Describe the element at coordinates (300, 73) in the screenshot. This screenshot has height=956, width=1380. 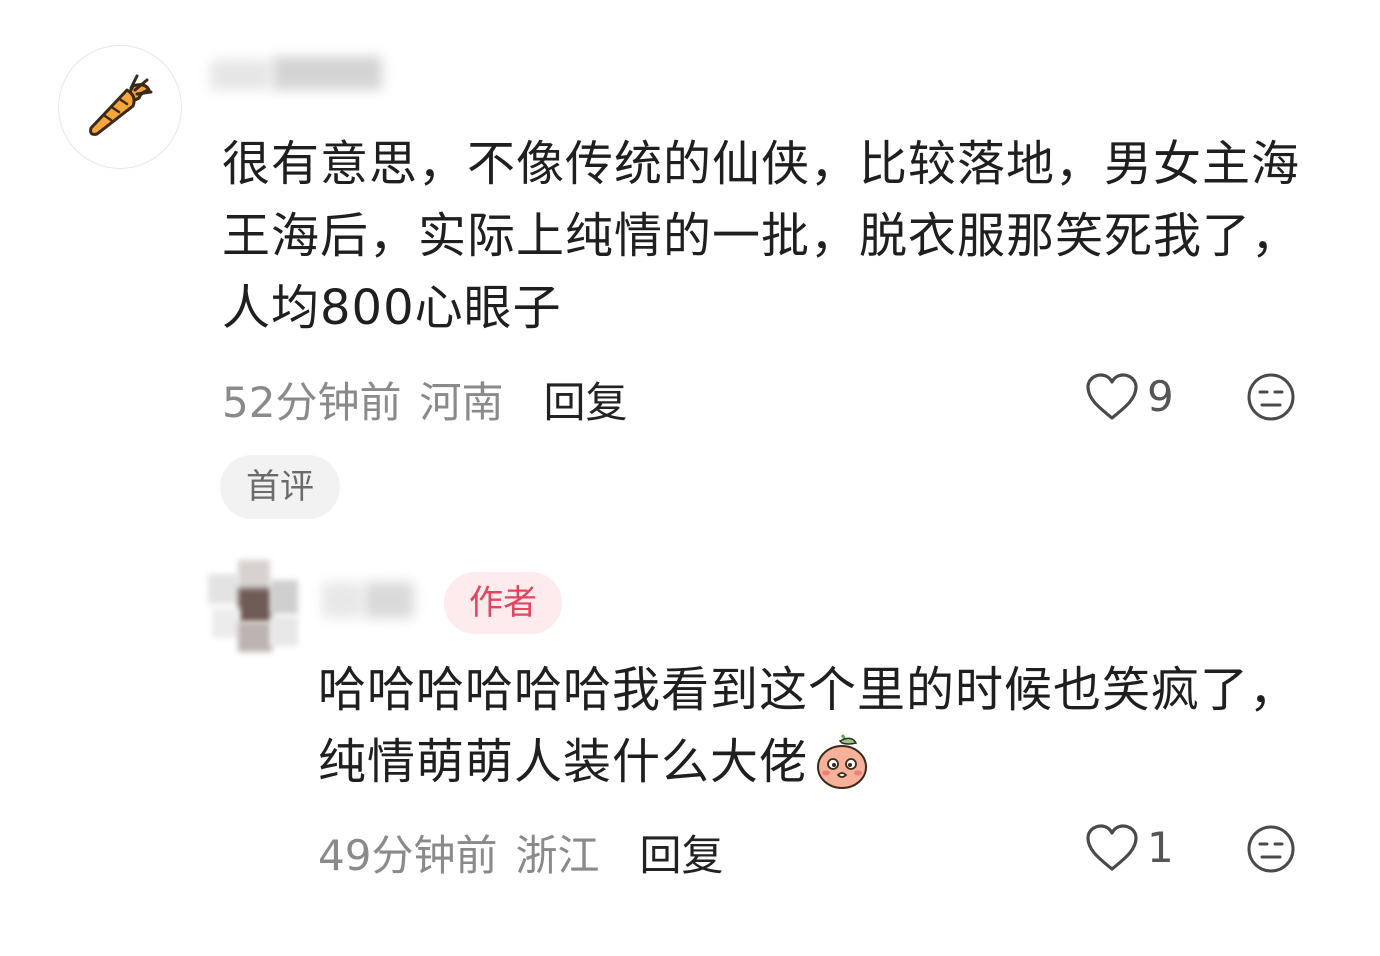
I see `username-blurred` at that location.